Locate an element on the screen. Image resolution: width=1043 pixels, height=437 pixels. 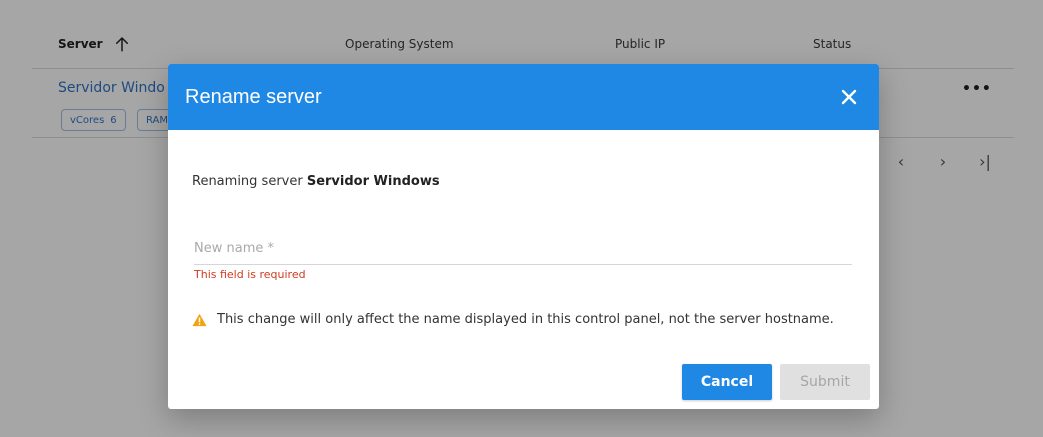
submit-button: Submit is located at coordinates (825, 382).